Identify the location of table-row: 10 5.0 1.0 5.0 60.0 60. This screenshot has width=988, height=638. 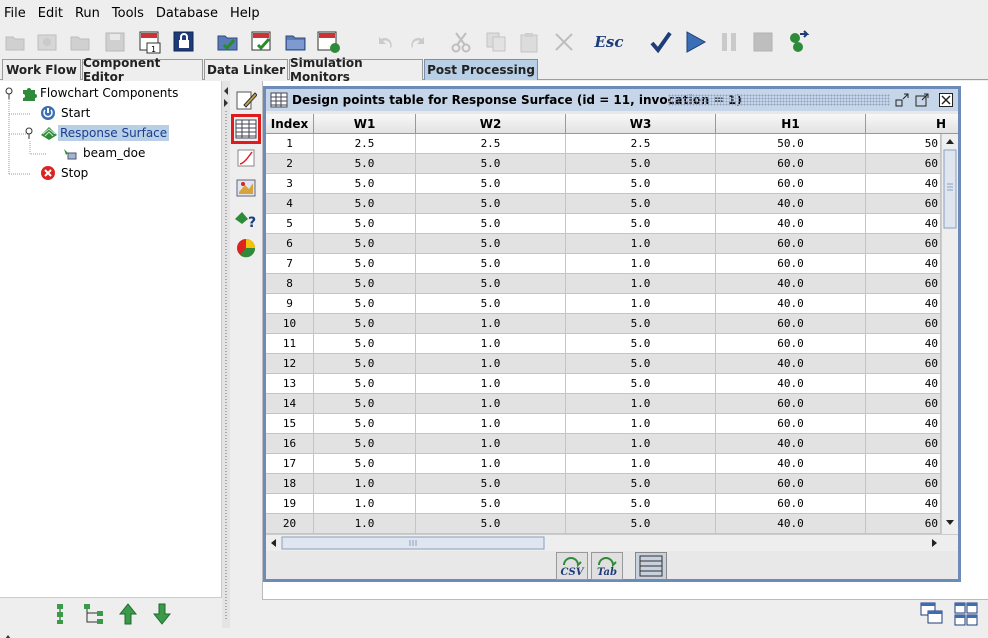
(612, 324).